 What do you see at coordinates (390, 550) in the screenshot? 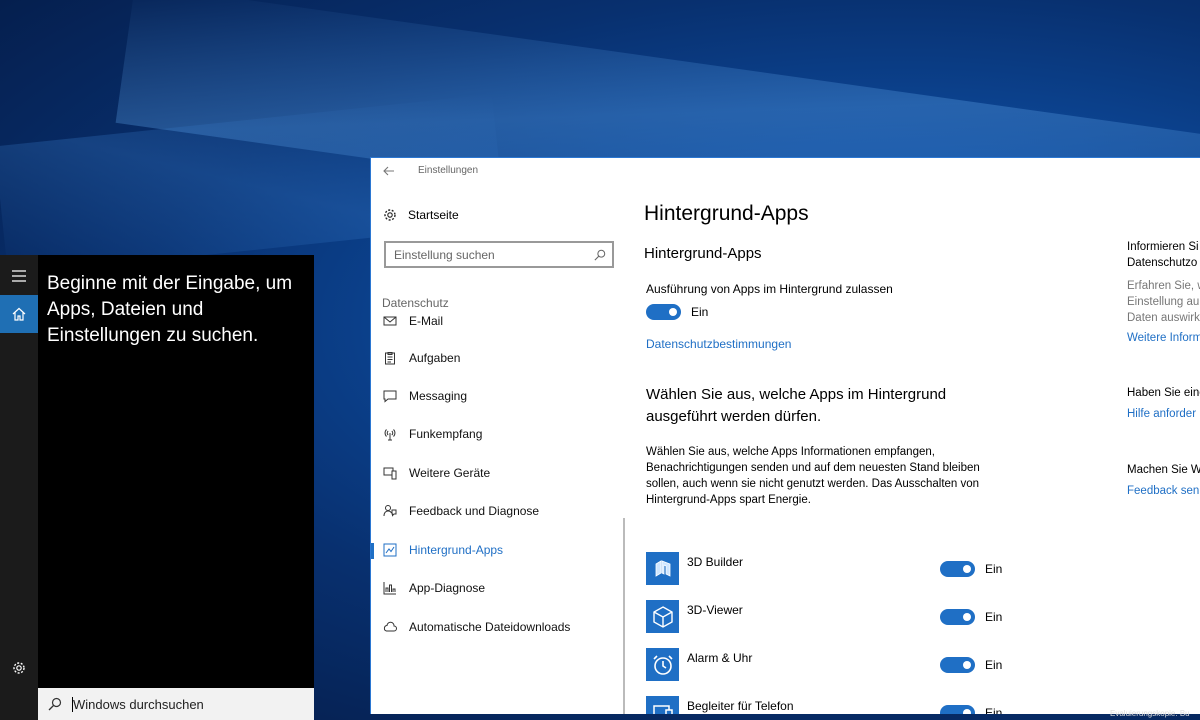
I see `background-apps-icon` at bounding box center [390, 550].